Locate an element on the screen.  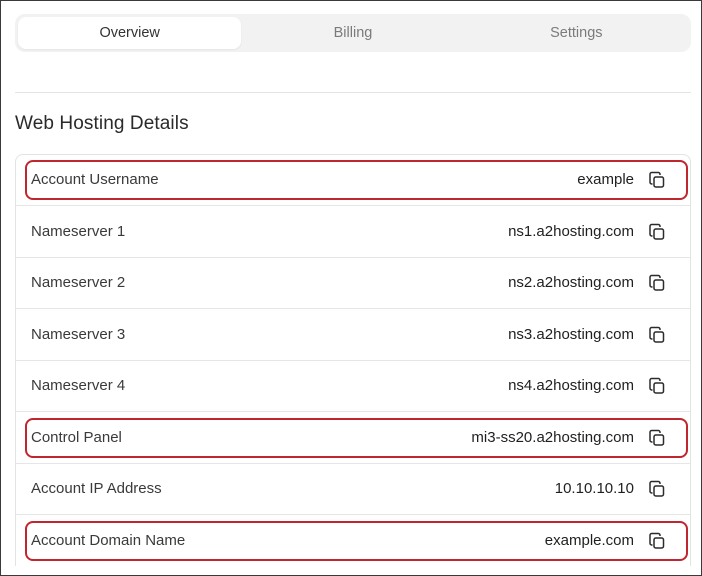
detail-row: Account IP Address 10.10.10.10 is located at coordinates (353, 489).